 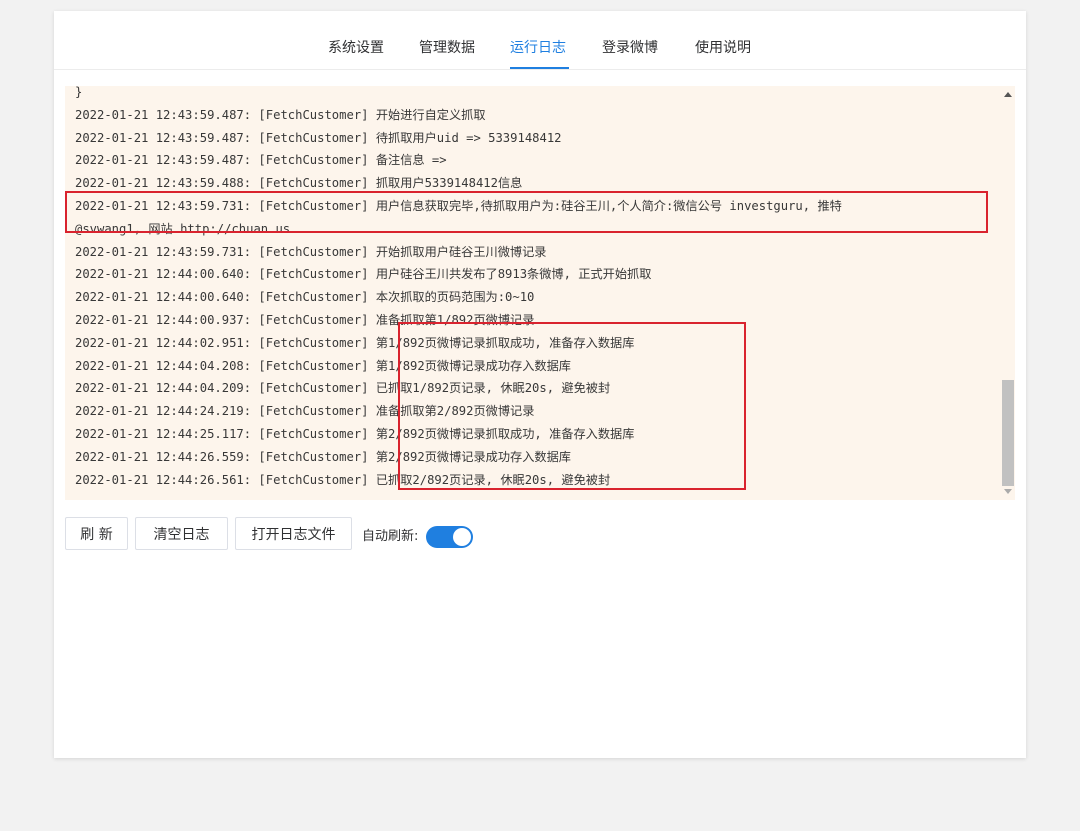 What do you see at coordinates (449, 537) in the screenshot?
I see `auto-refresh-toggle` at bounding box center [449, 537].